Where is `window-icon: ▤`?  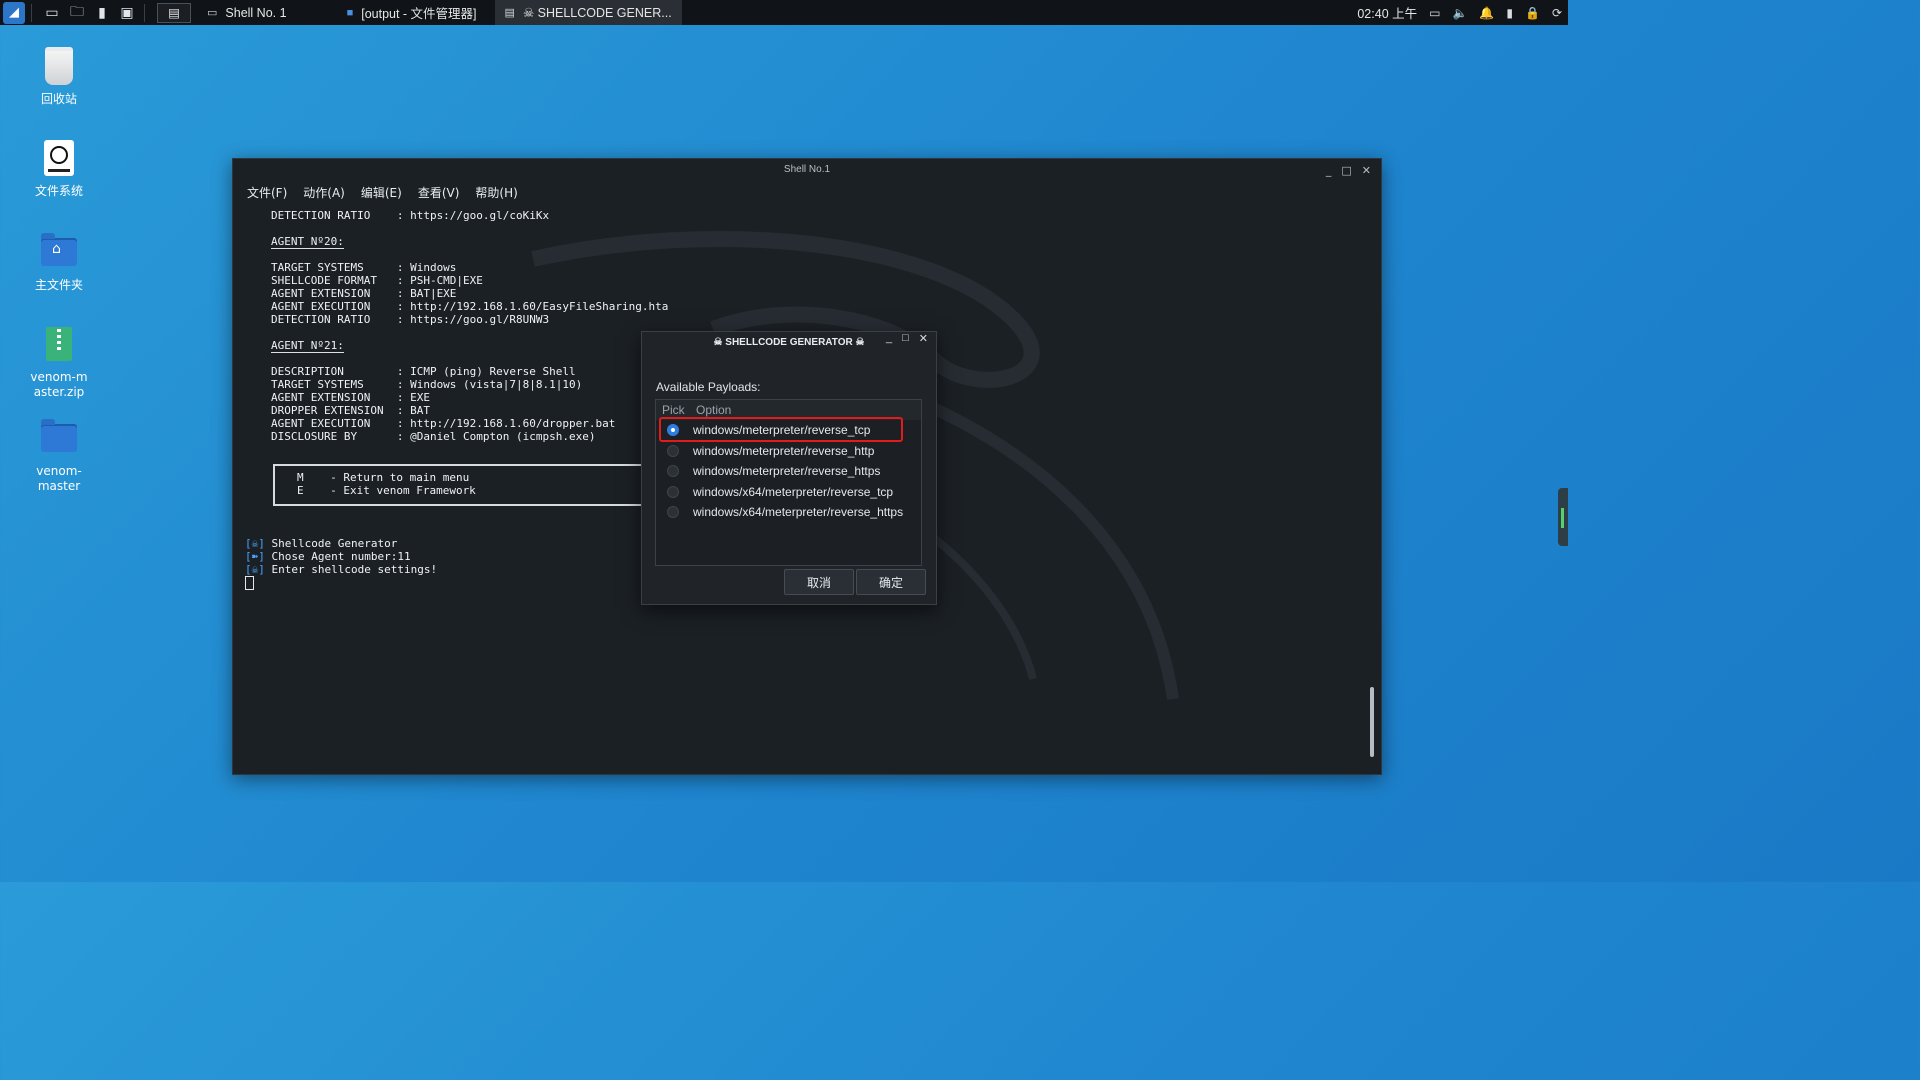 window-icon: ▤ is located at coordinates (509, 13).